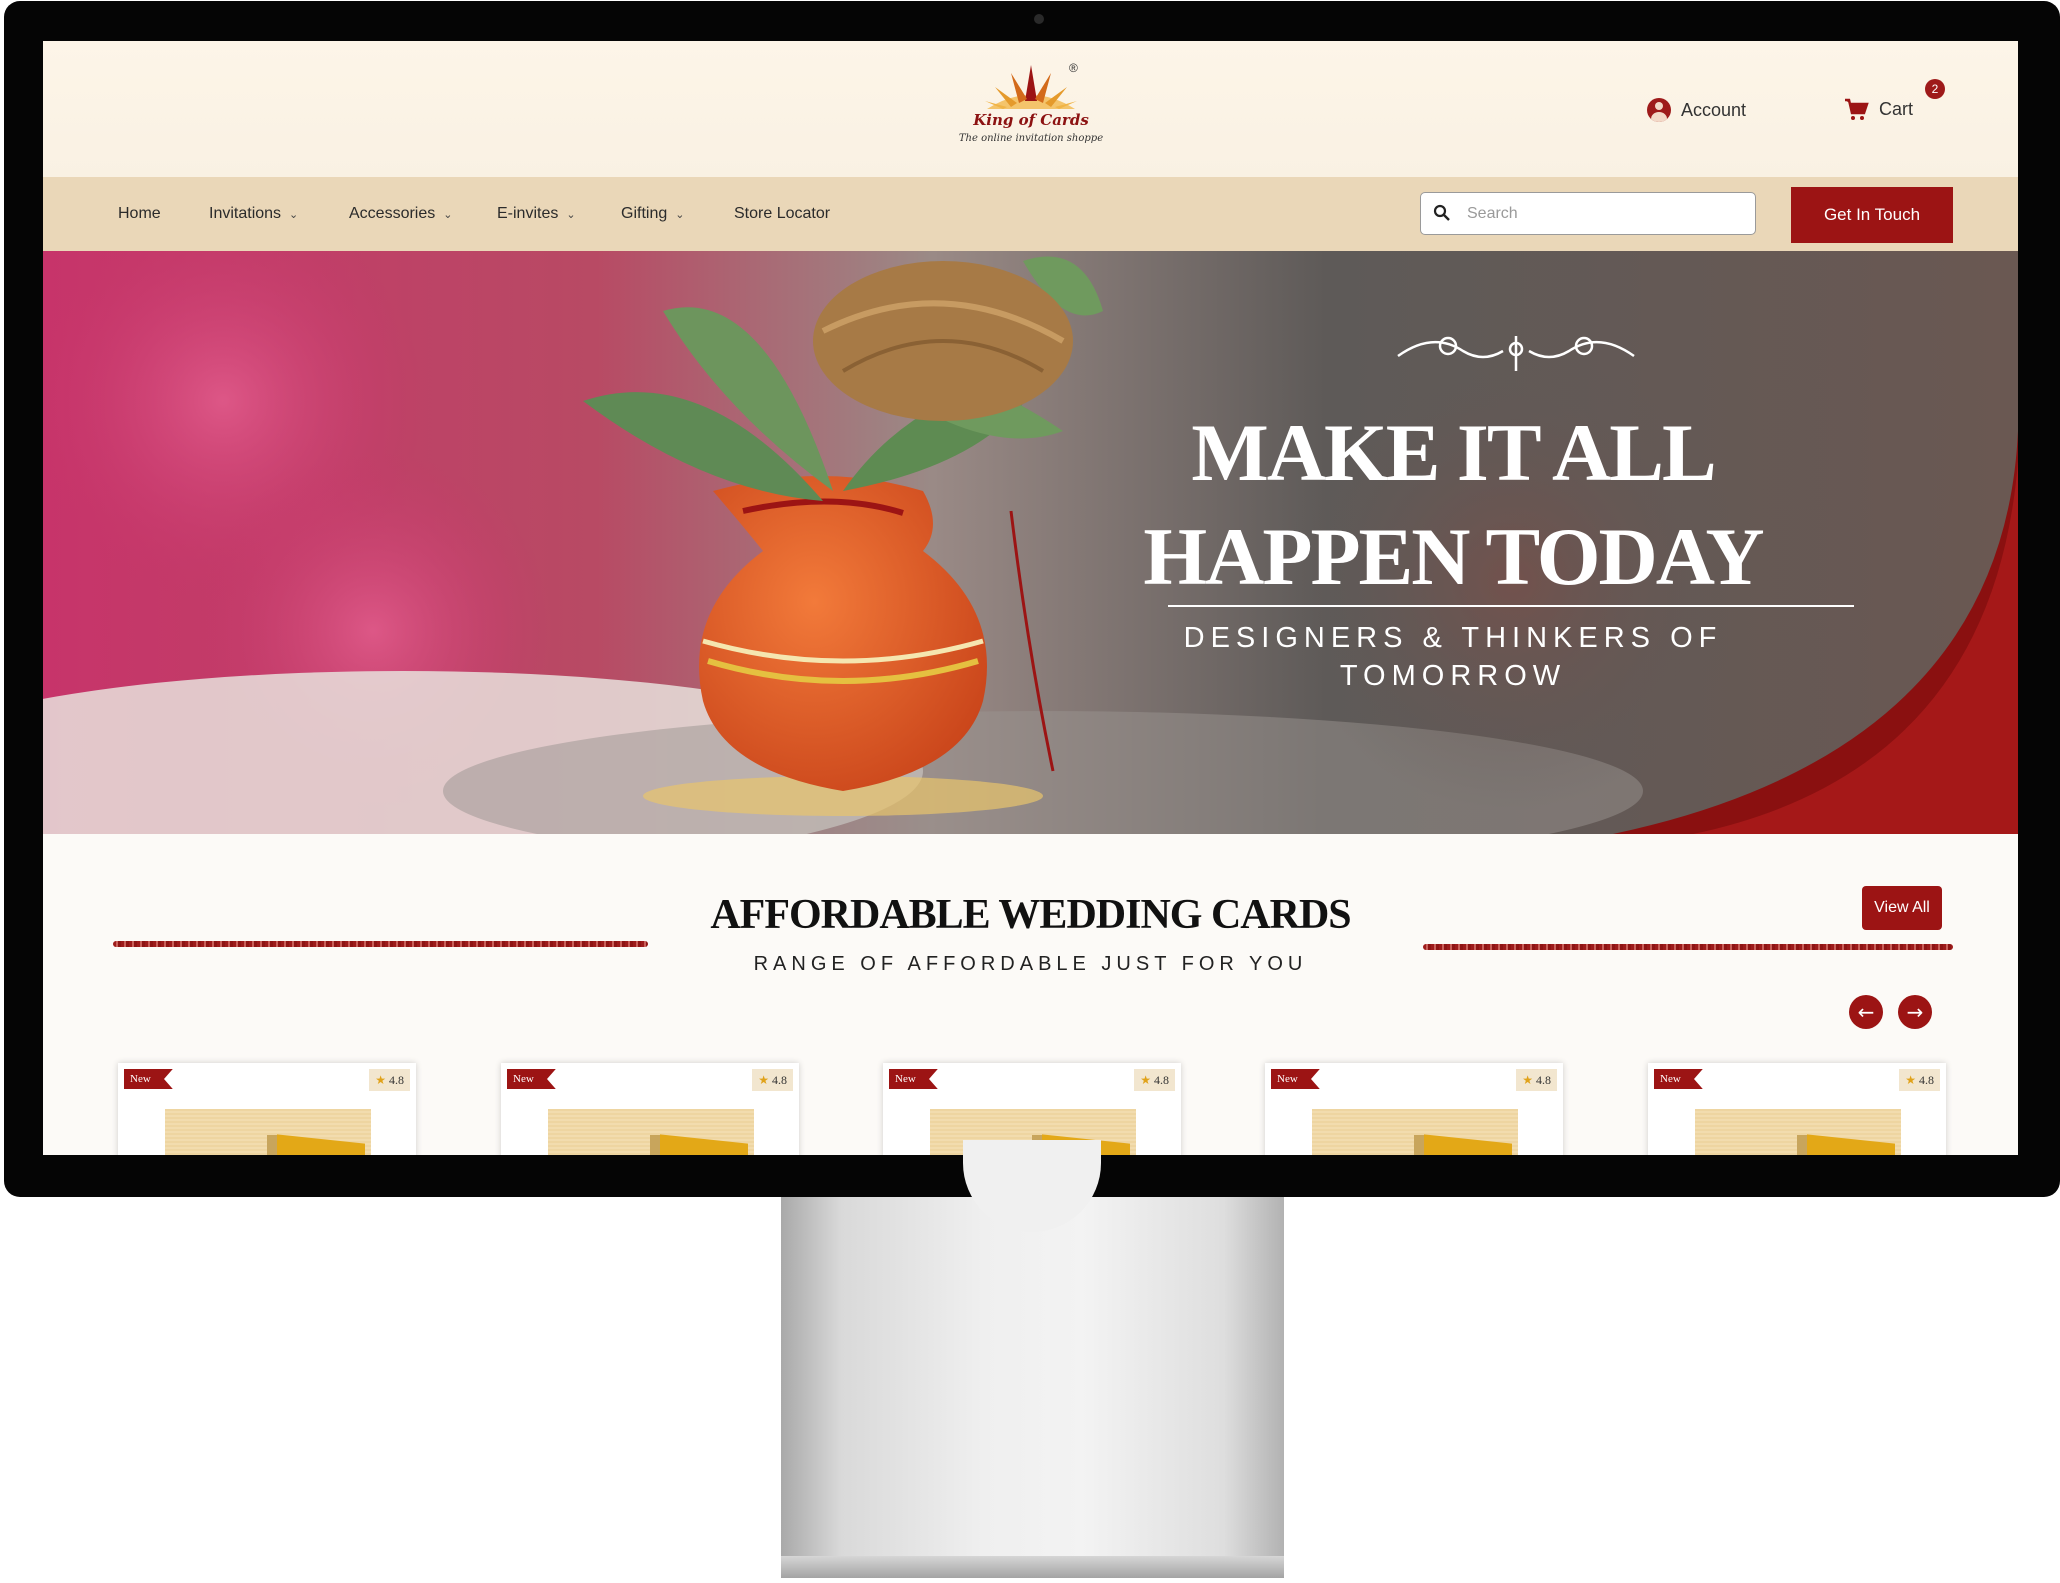  I want to click on nav-item-store-locator: Store Locator, so click(782, 214).